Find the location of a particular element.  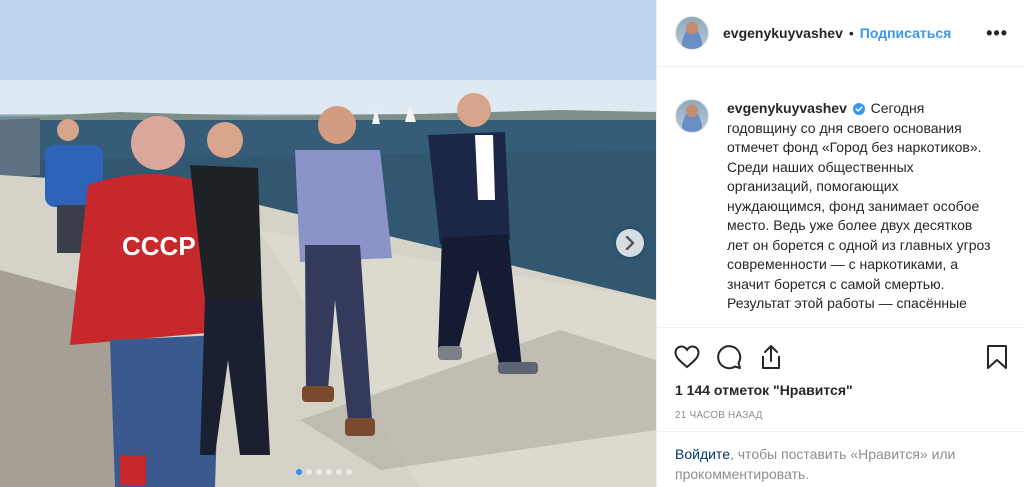

header-username: evgenykuyvashev is located at coordinates (783, 33).